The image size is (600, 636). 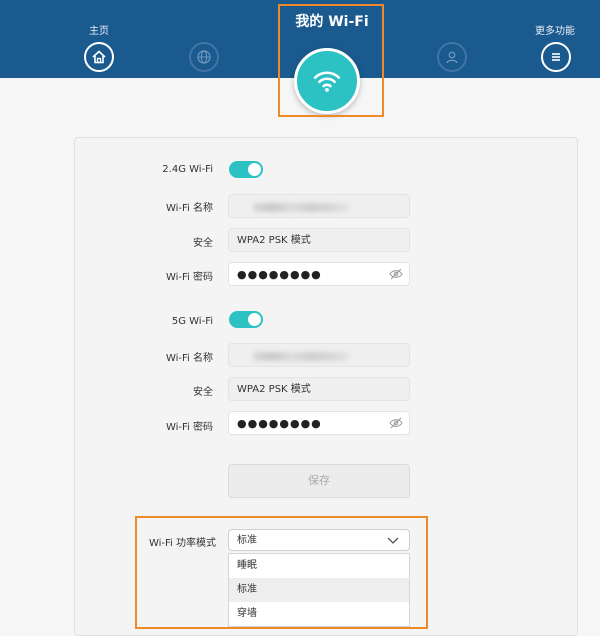 What do you see at coordinates (556, 57) in the screenshot?
I see `menu-icon` at bounding box center [556, 57].